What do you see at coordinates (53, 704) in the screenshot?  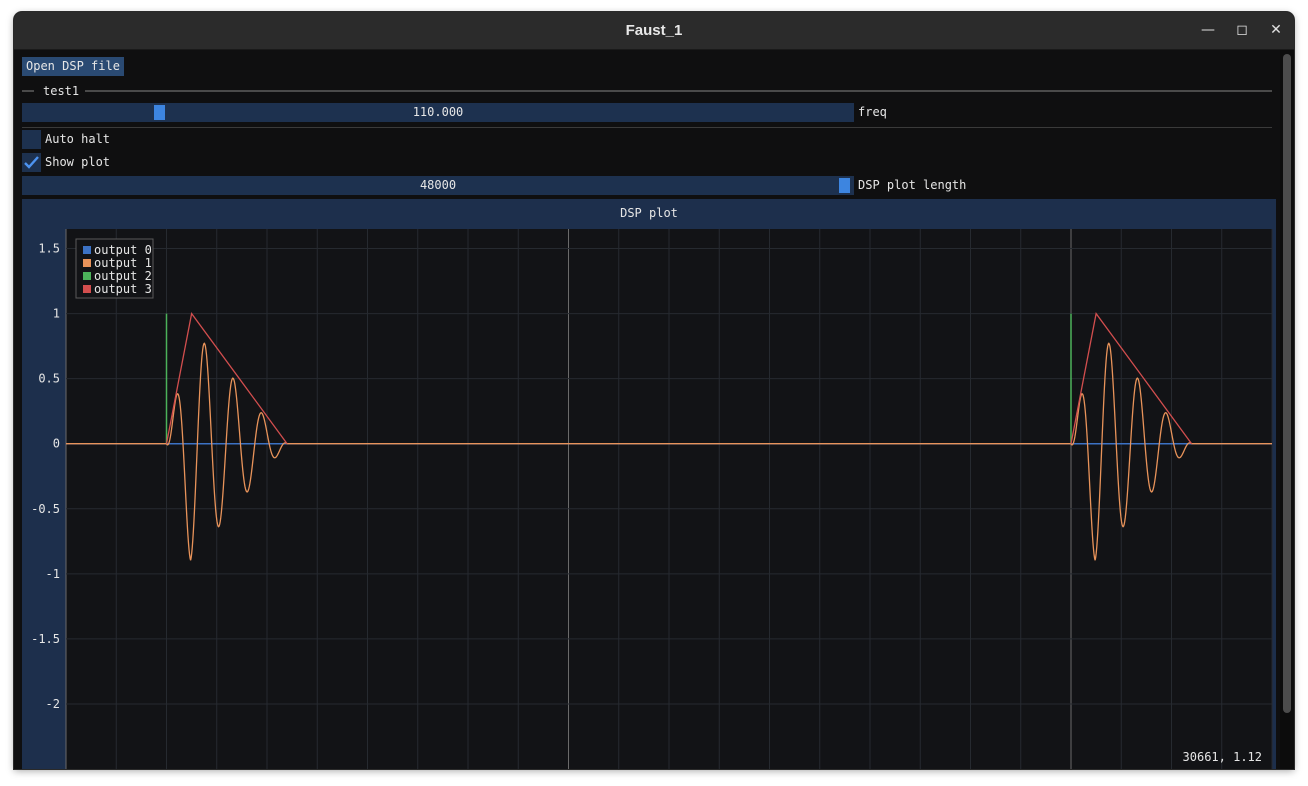 I see `y-tick-label: -2` at bounding box center [53, 704].